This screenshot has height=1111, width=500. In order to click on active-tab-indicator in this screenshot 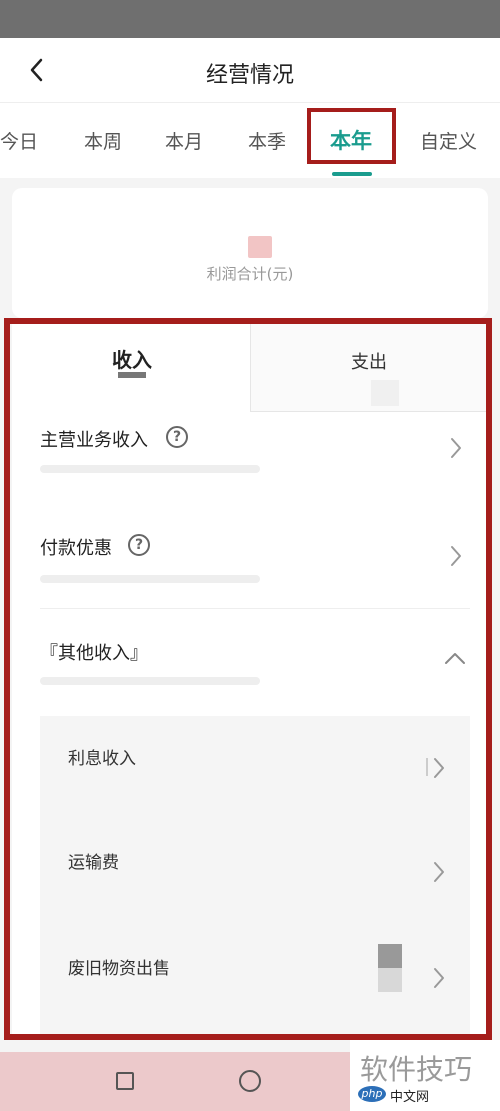, I will do `click(352, 174)`.